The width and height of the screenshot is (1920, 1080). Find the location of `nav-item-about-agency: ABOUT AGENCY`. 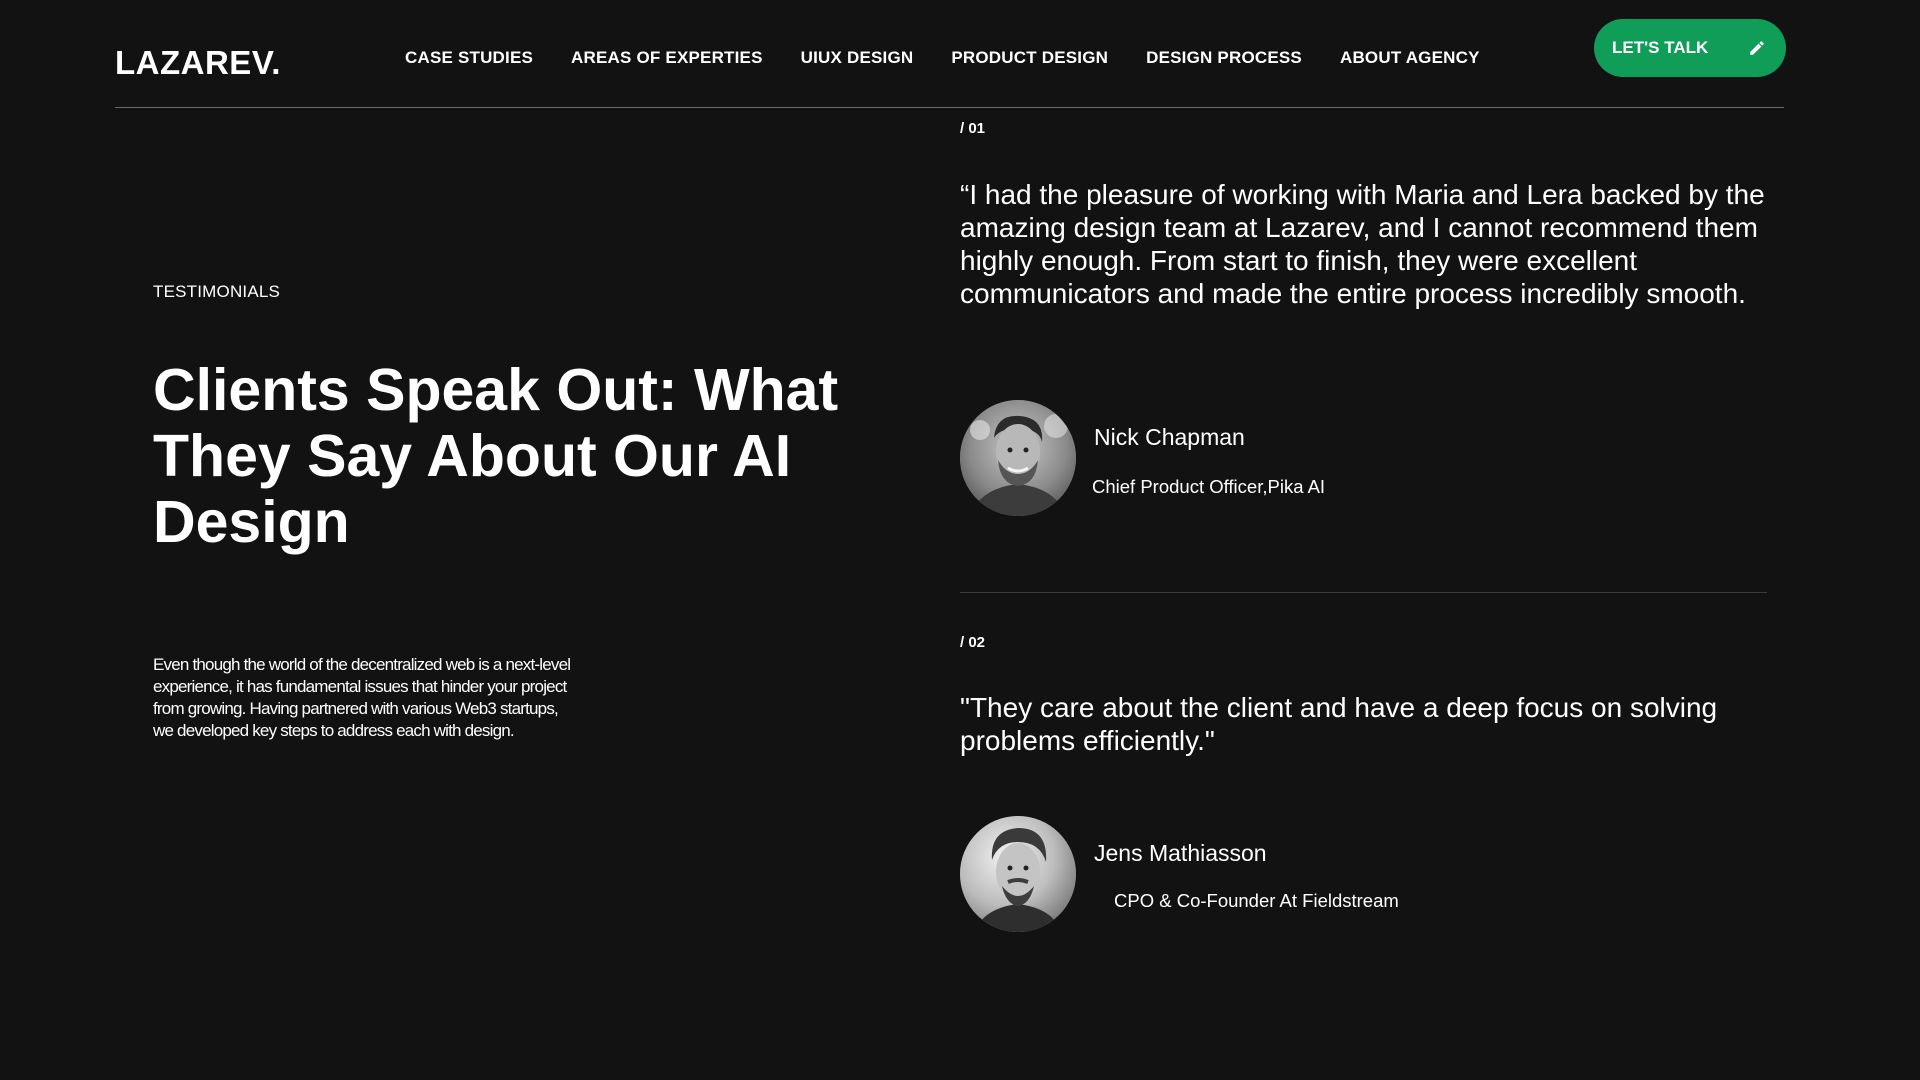

nav-item-about-agency: ABOUT AGENCY is located at coordinates (1410, 58).